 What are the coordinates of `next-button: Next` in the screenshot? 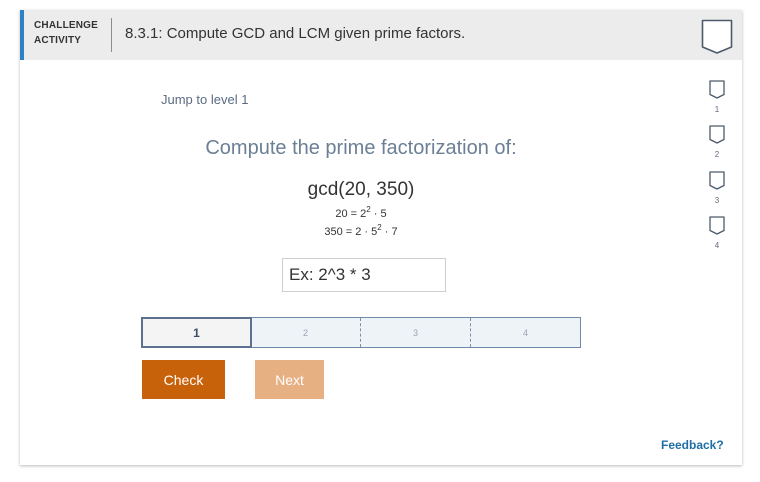 It's located at (289, 379).